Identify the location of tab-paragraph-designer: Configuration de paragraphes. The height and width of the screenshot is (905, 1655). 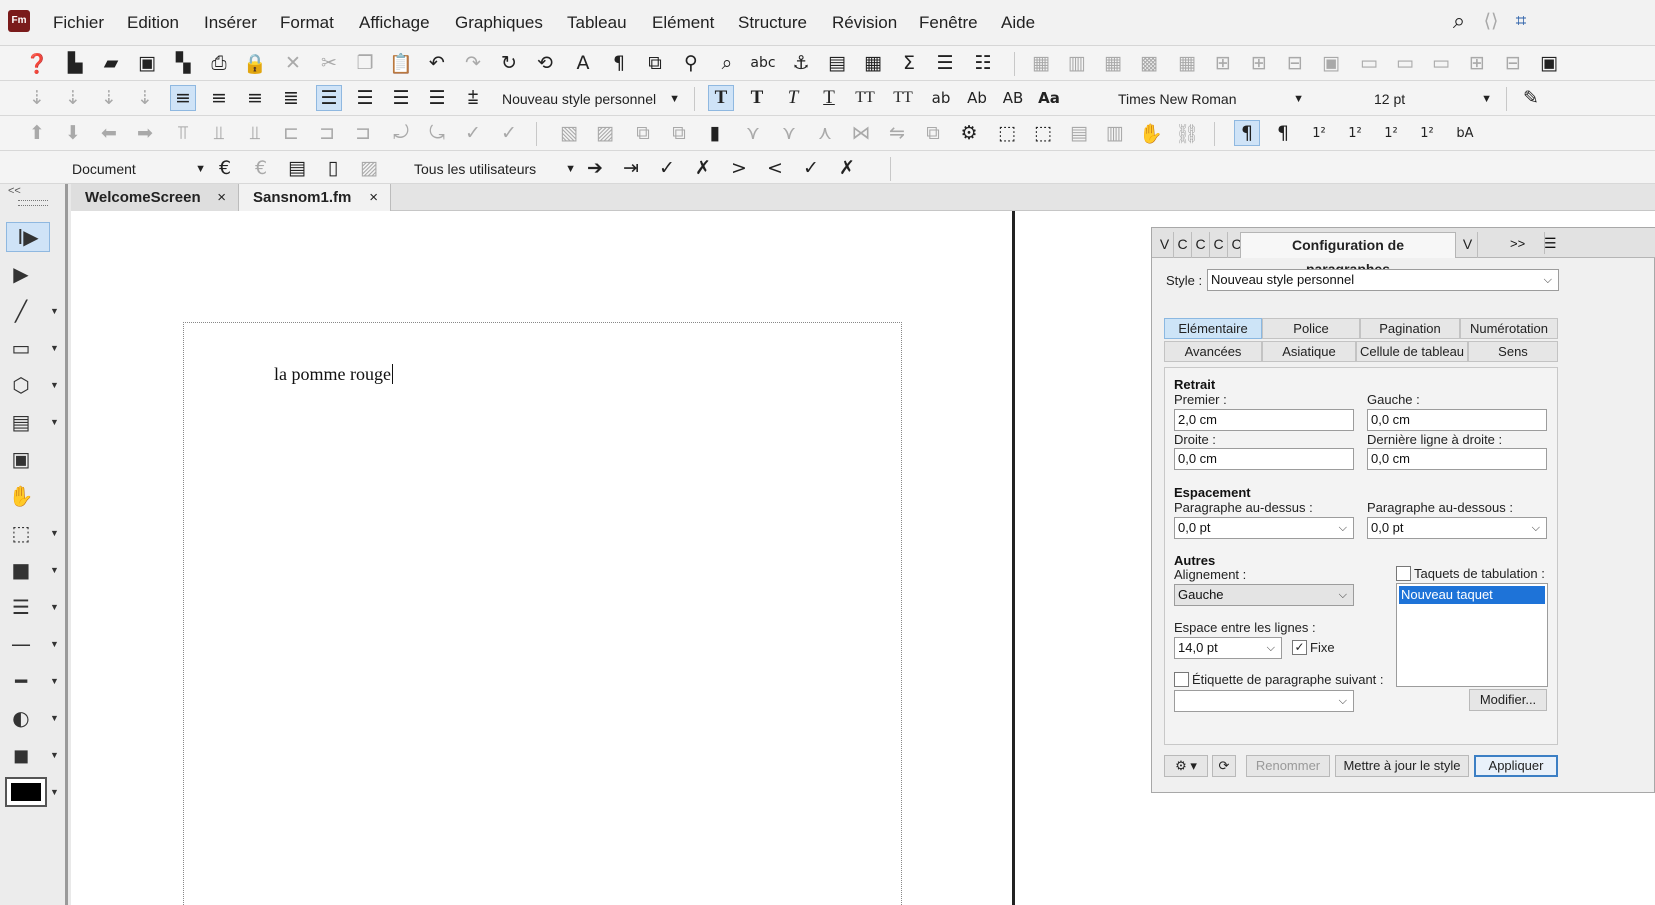
(1348, 254).